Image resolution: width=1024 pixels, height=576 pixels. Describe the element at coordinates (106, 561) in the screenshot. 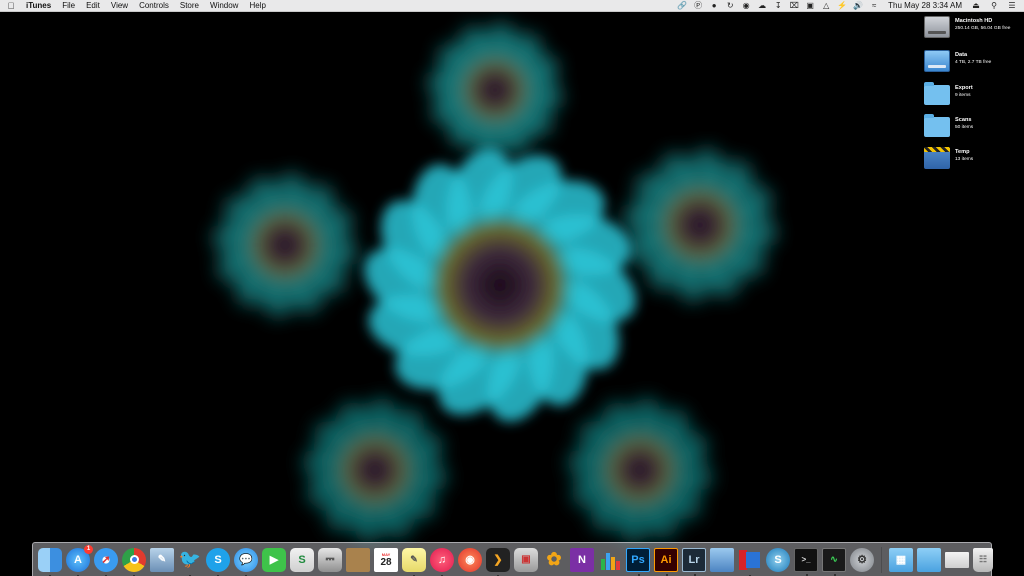

I see `safari-icon: ➚` at that location.